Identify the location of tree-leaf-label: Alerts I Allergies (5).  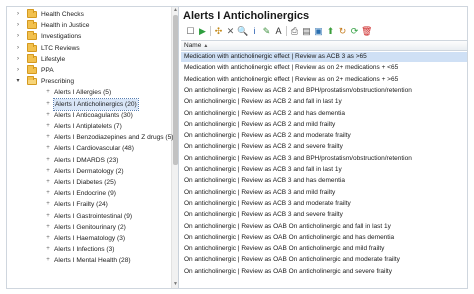
(83, 93).